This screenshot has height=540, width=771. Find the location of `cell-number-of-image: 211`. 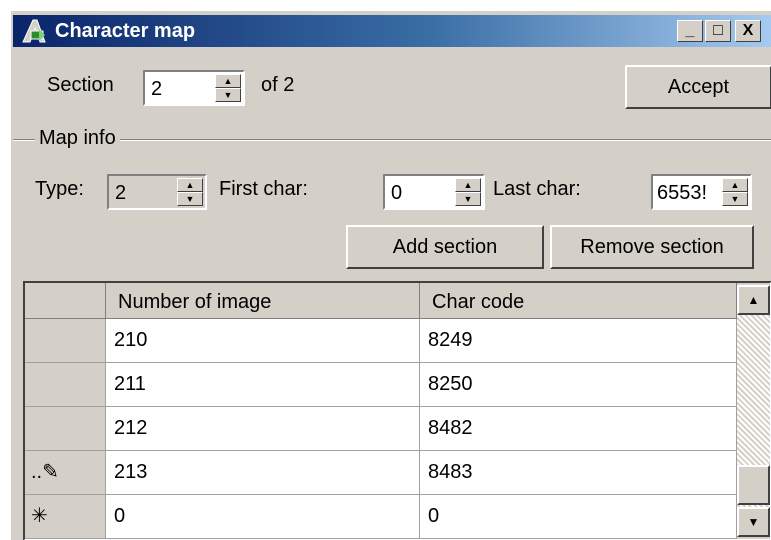

cell-number-of-image: 211 is located at coordinates (263, 385).